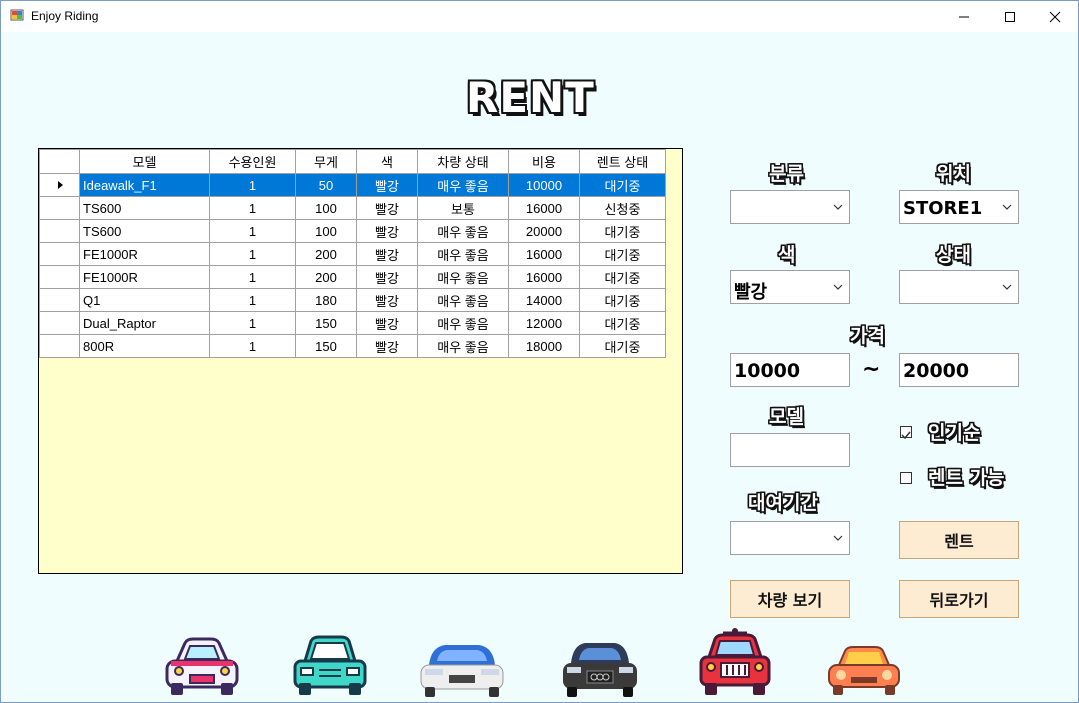 The image size is (1079, 703). I want to click on color-select: 빨강, so click(790, 287).